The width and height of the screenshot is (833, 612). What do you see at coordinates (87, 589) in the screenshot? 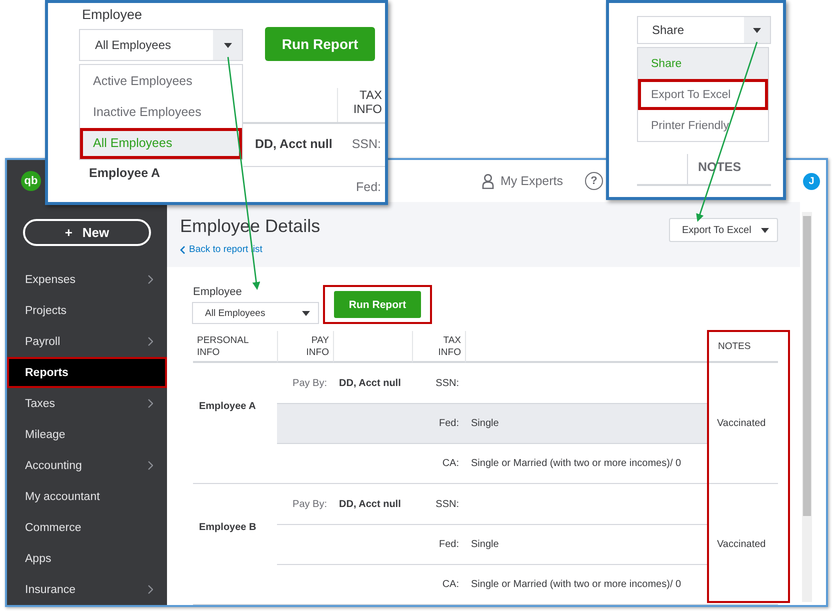
I see `sidebar-item: Insurance` at bounding box center [87, 589].